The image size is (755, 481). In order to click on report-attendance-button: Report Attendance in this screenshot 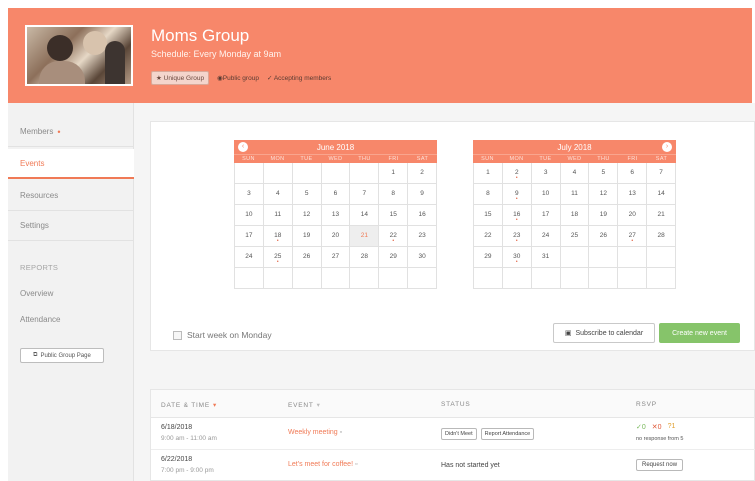, I will do `click(507, 434)`.